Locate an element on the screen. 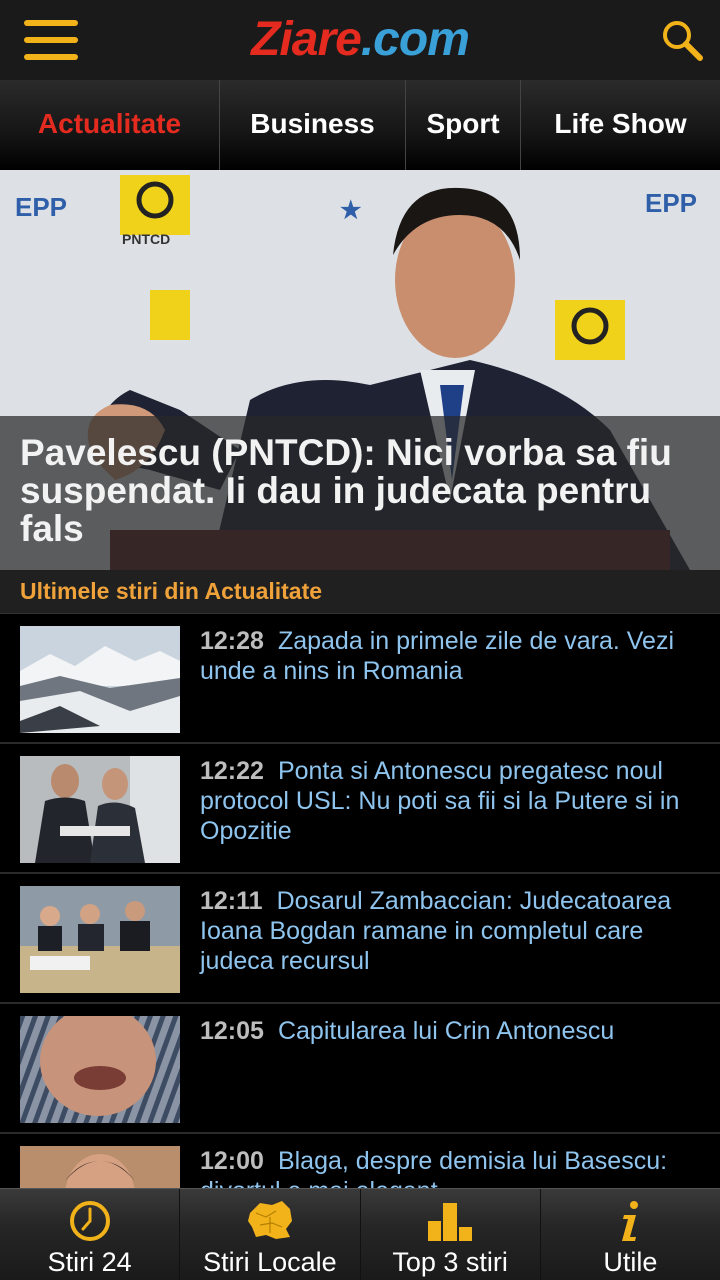 This screenshot has height=1280, width=720. podium-icon is located at coordinates (450, 1222).